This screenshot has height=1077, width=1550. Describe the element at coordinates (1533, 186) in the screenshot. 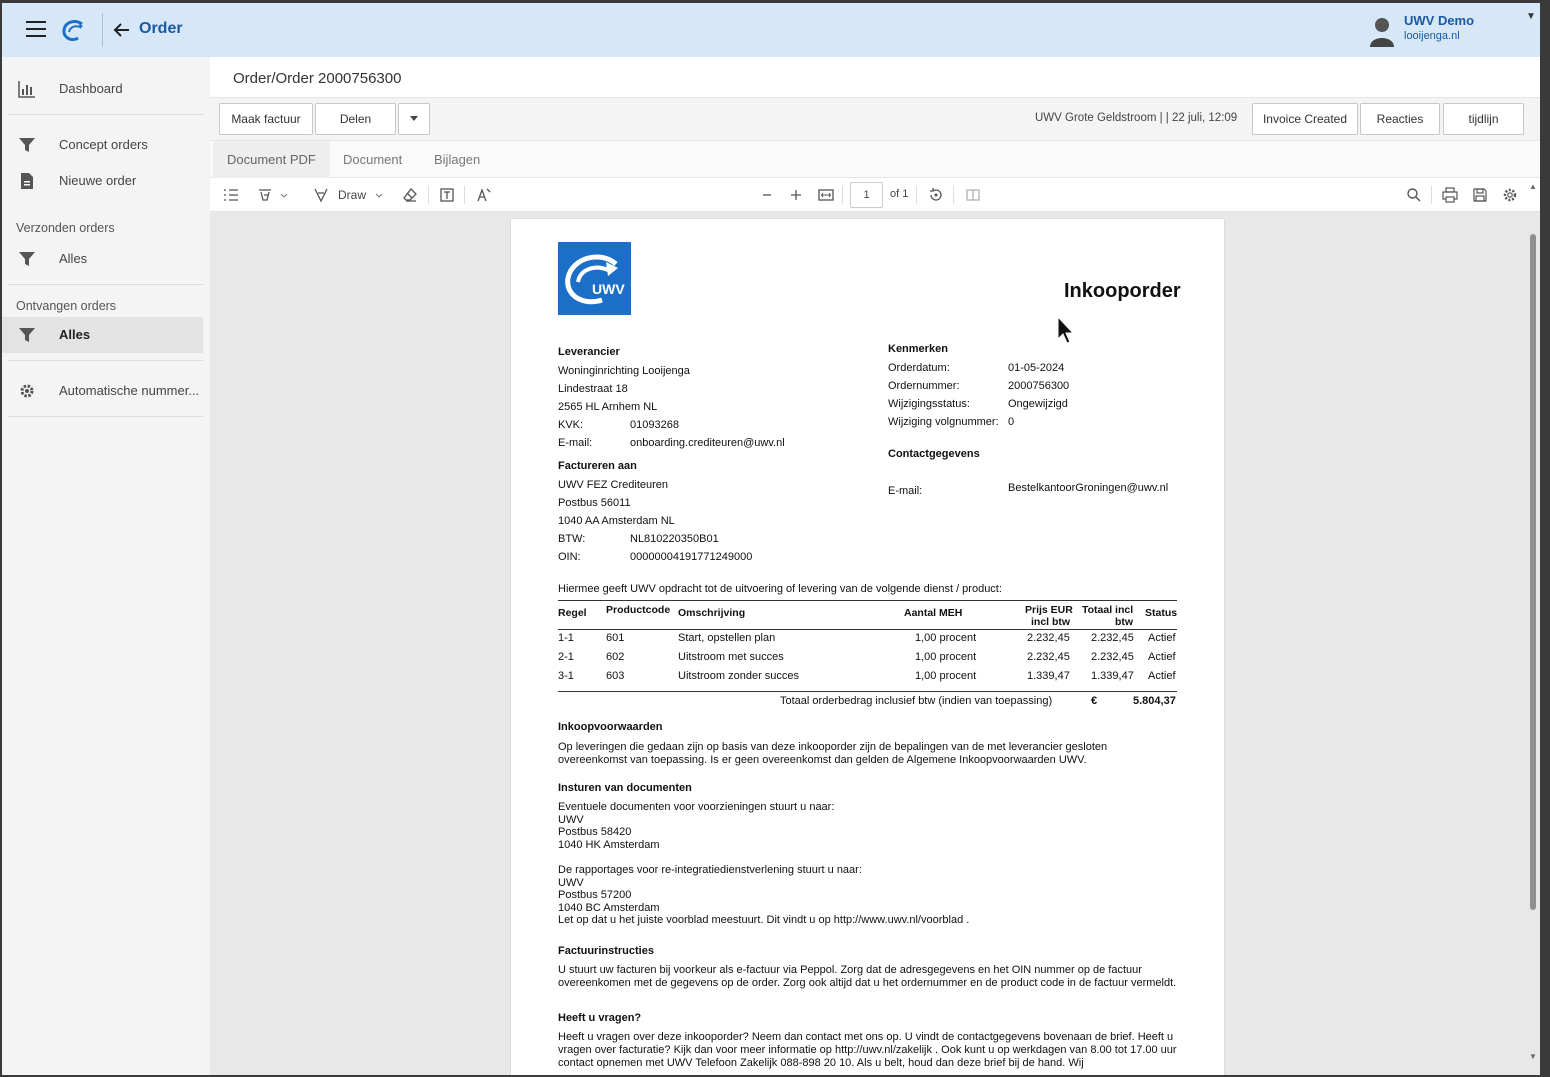

I see `scroll-up-icon: ▲` at that location.